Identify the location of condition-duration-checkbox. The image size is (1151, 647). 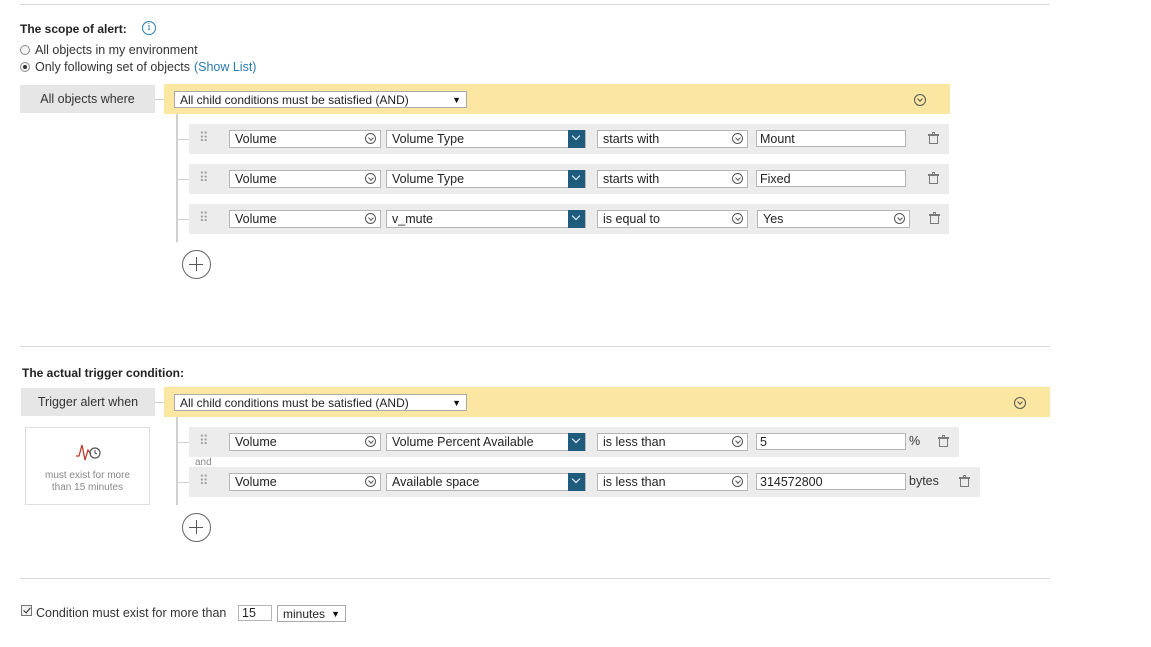
(26, 610).